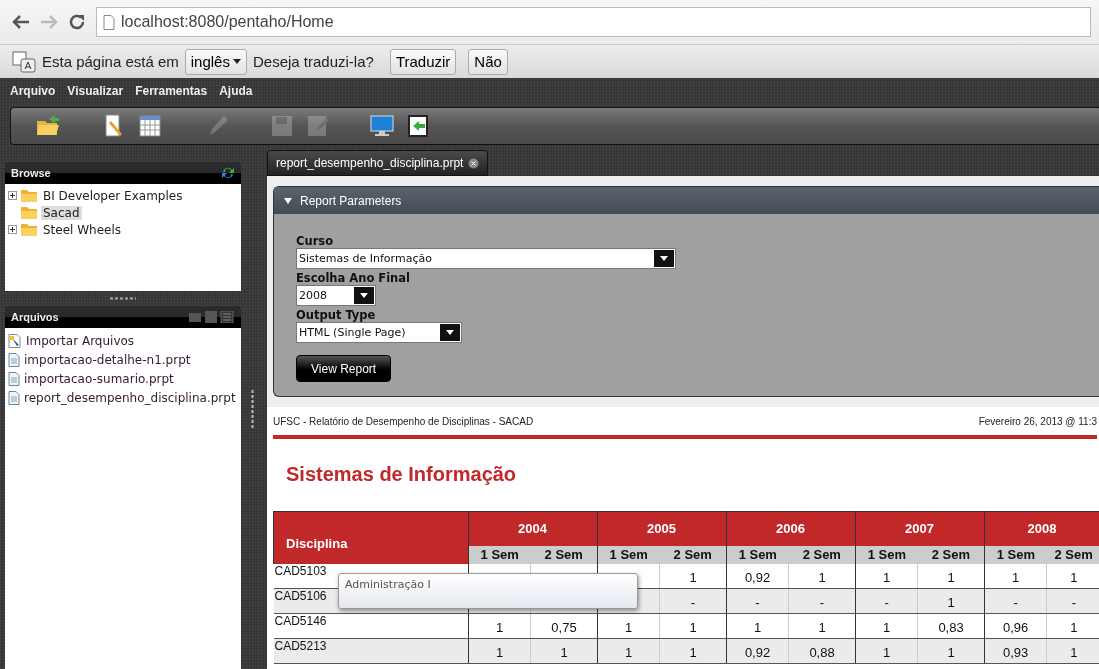 The image size is (1099, 669). Describe the element at coordinates (1037, 421) in the screenshot. I see `report-date: Fevereiro 26, 2013 @ 11:3` at that location.